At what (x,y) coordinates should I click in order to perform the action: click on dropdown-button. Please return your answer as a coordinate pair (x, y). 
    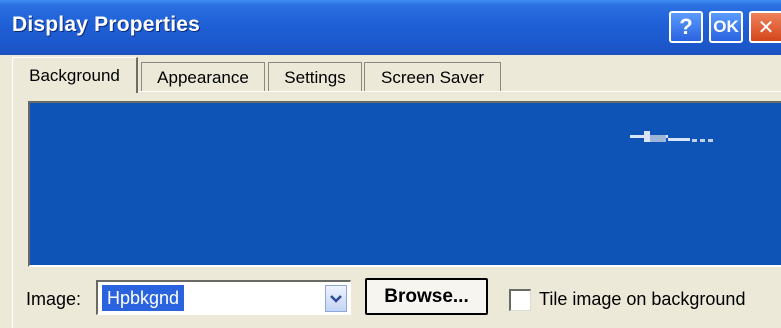
    Looking at the image, I should click on (336, 298).